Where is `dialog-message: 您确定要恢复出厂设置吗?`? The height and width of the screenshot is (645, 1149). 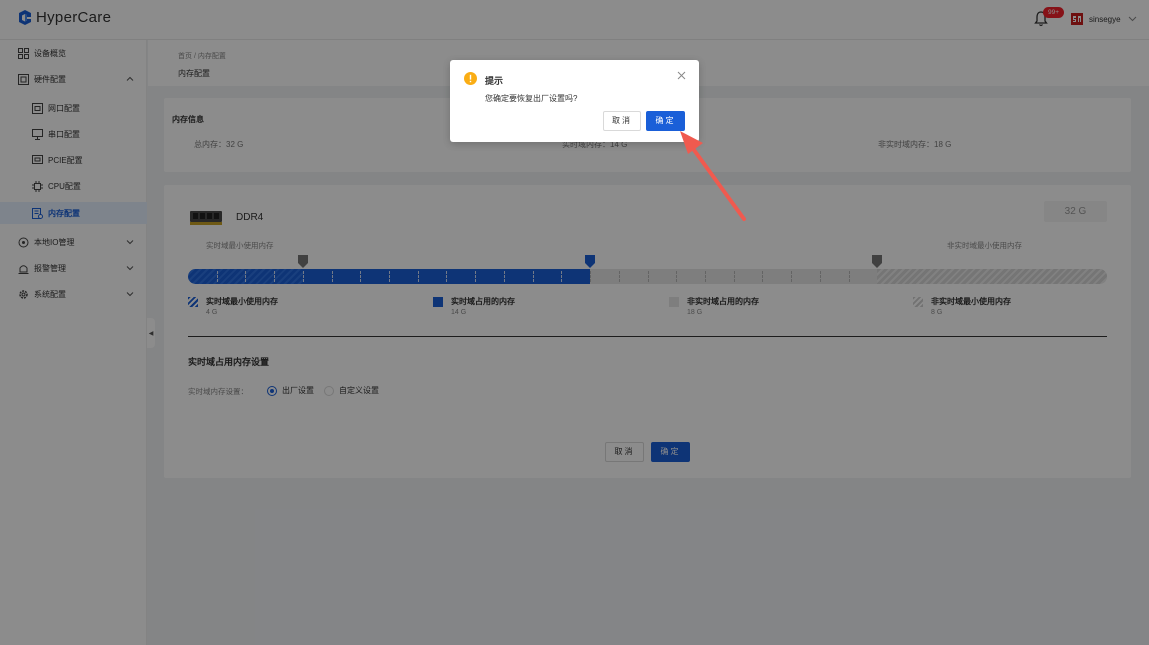 dialog-message: 您确定要恢复出厂设置吗? is located at coordinates (531, 98).